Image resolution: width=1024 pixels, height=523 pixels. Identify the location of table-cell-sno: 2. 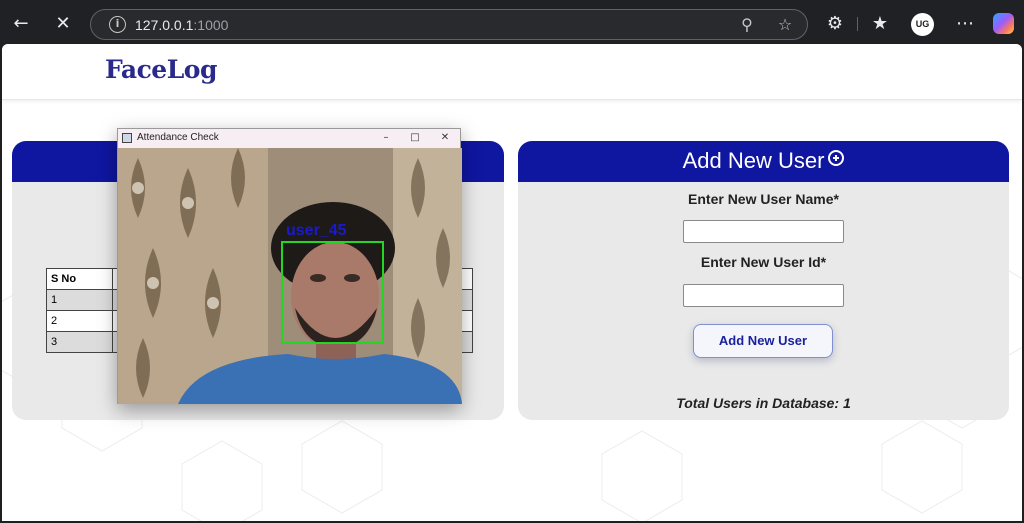
(79, 321).